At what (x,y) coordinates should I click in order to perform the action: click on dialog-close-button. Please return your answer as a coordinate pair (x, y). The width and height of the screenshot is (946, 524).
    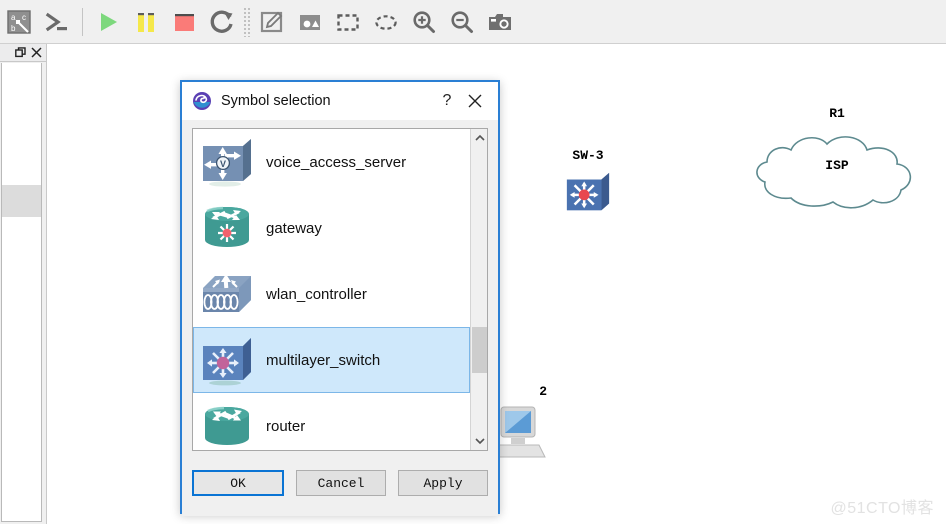
    Looking at the image, I should click on (475, 101).